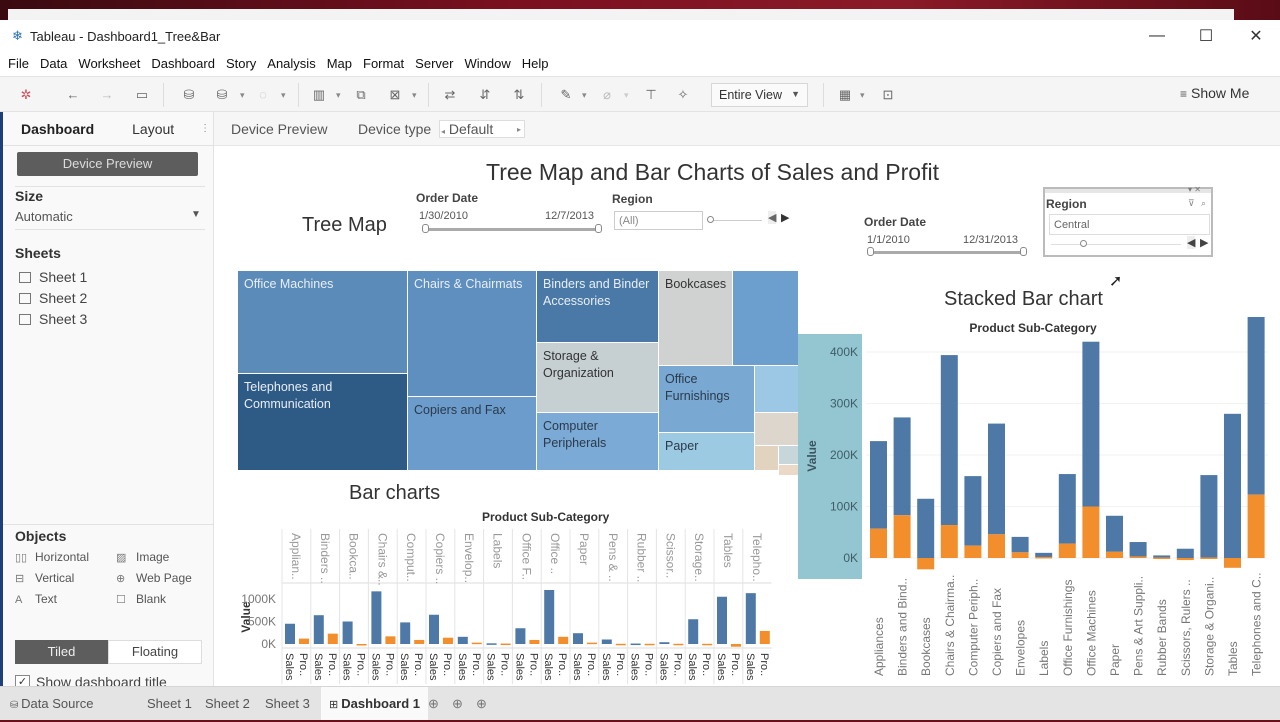 Image resolution: width=1280 pixels, height=722 pixels. What do you see at coordinates (598, 307) in the screenshot?
I see `treemap-cell: Binders and Binder Accessories` at bounding box center [598, 307].